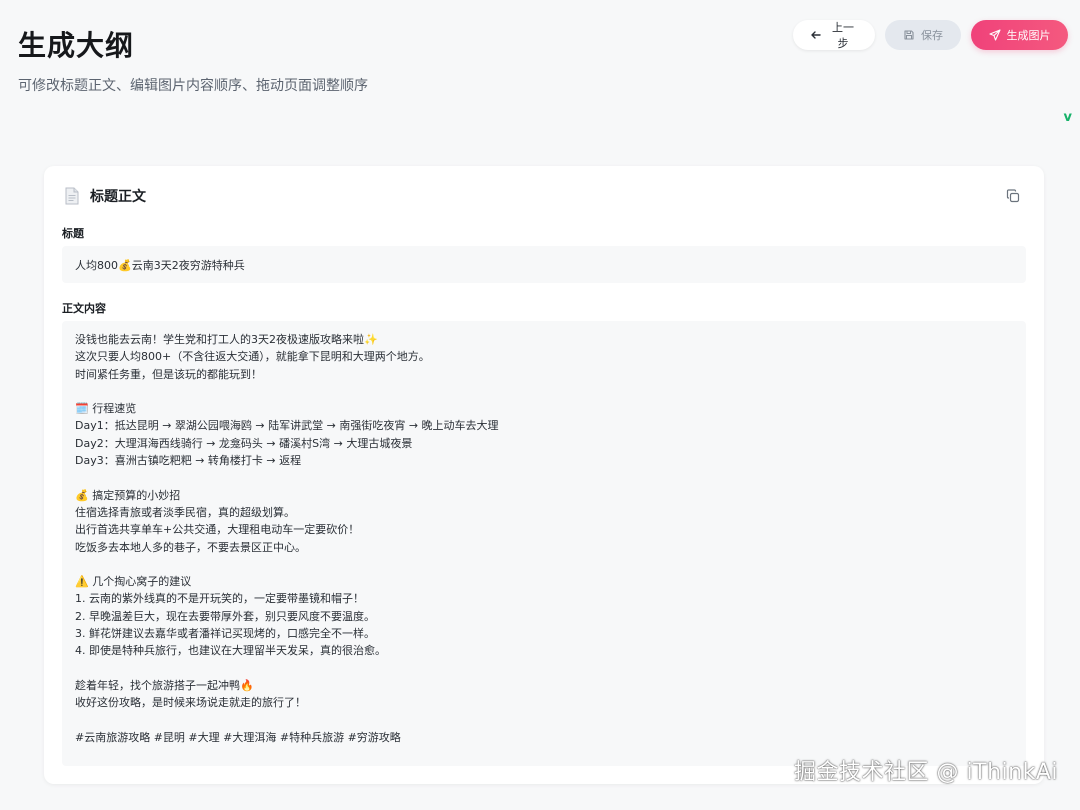 The image size is (1080, 810). Describe the element at coordinates (1067, 117) in the screenshot. I see `brand-mark-icon: v` at that location.